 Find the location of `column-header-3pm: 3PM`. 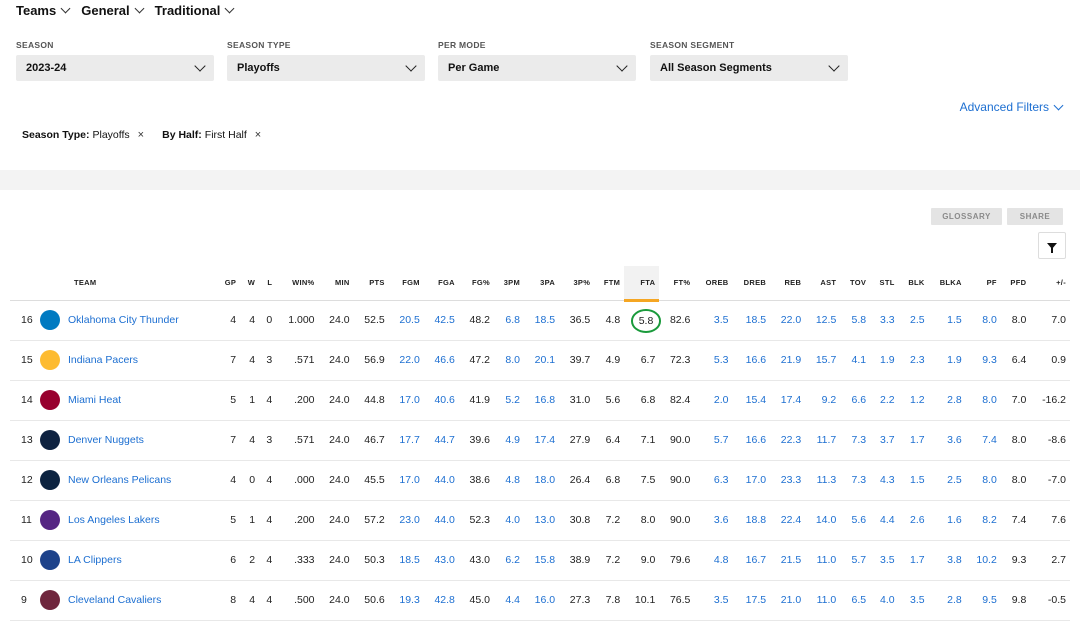

column-header-3pm: 3PM is located at coordinates (509, 283).